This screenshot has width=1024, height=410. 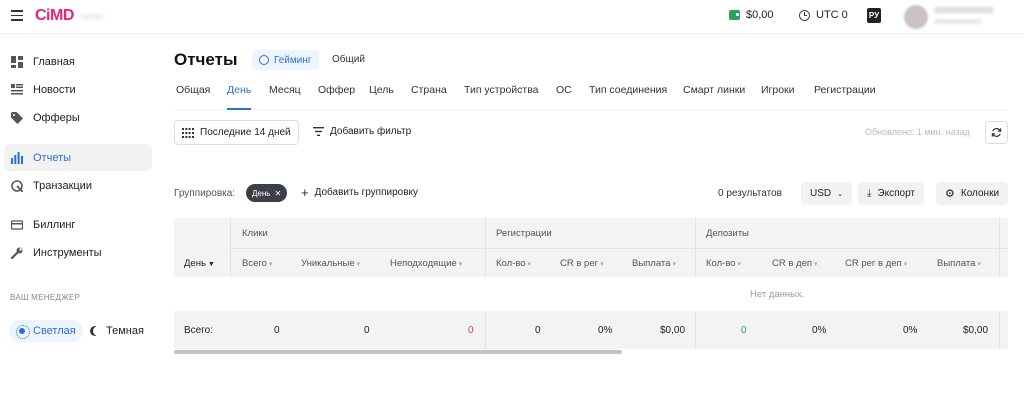 I want to click on dashboard-icon, so click(x=17, y=61).